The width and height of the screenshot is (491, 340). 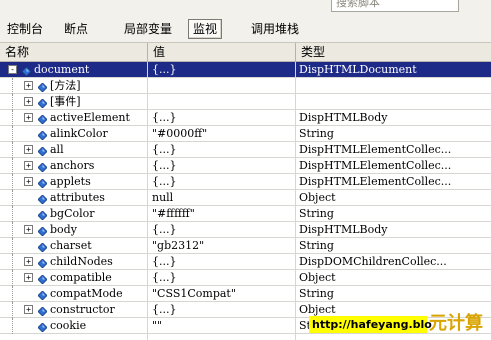 I want to click on row-name: applets, so click(x=70, y=181).